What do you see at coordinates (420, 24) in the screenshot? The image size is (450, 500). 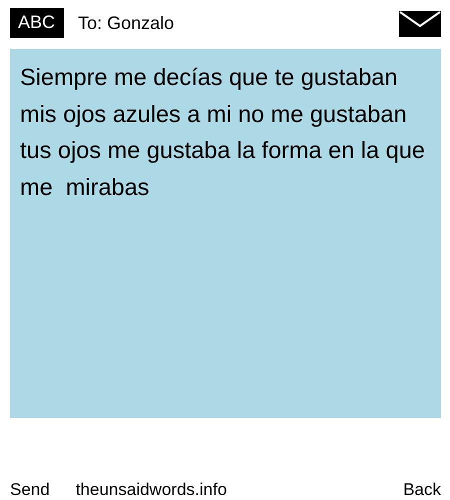 I see `envelope-icon` at bounding box center [420, 24].